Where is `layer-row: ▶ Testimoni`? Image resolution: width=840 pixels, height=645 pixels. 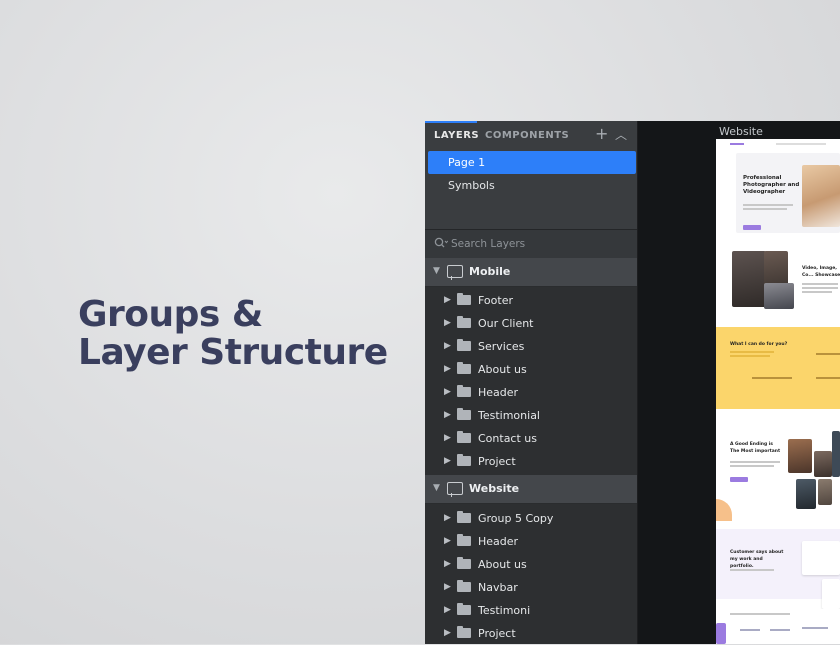 layer-row: ▶ Testimoni is located at coordinates (531, 610).